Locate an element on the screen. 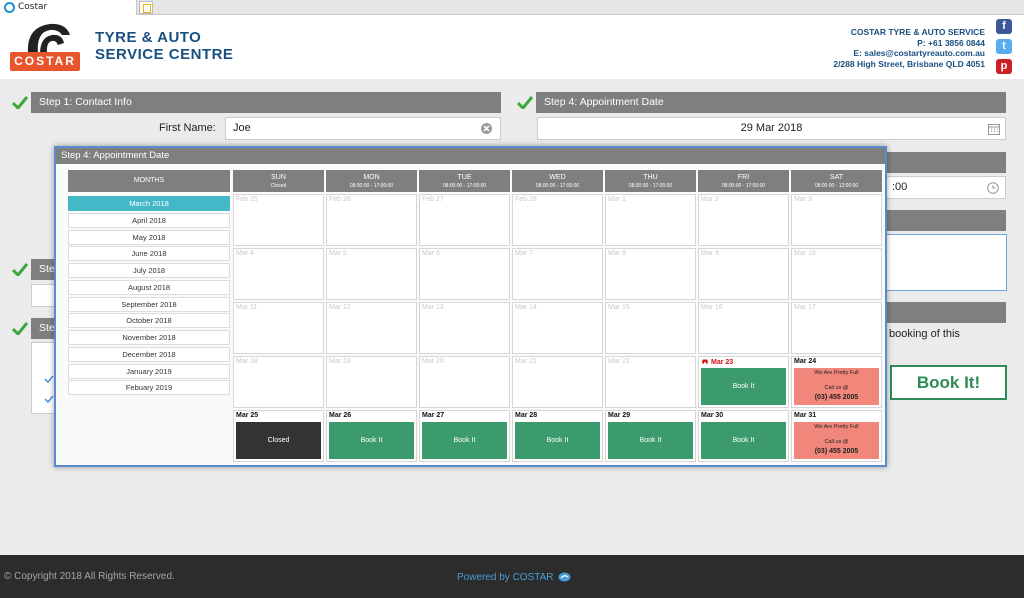 The width and height of the screenshot is (1024, 598). call-us-text: Call us @ is located at coordinates (836, 442).